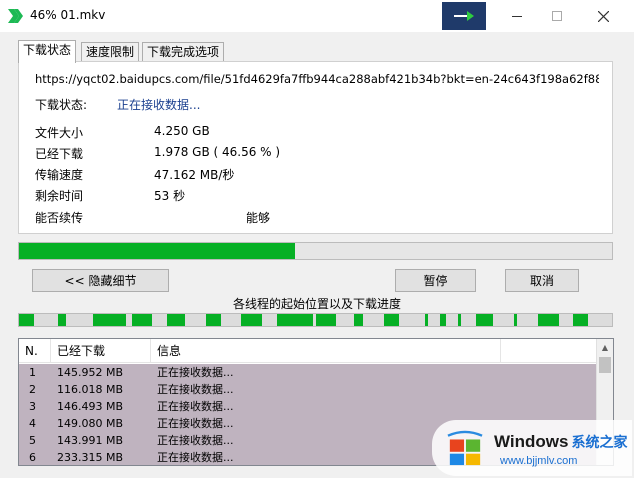 The width and height of the screenshot is (634, 478). What do you see at coordinates (182, 131) in the screenshot?
I see `file-size-value: 4.250 GB` at bounding box center [182, 131].